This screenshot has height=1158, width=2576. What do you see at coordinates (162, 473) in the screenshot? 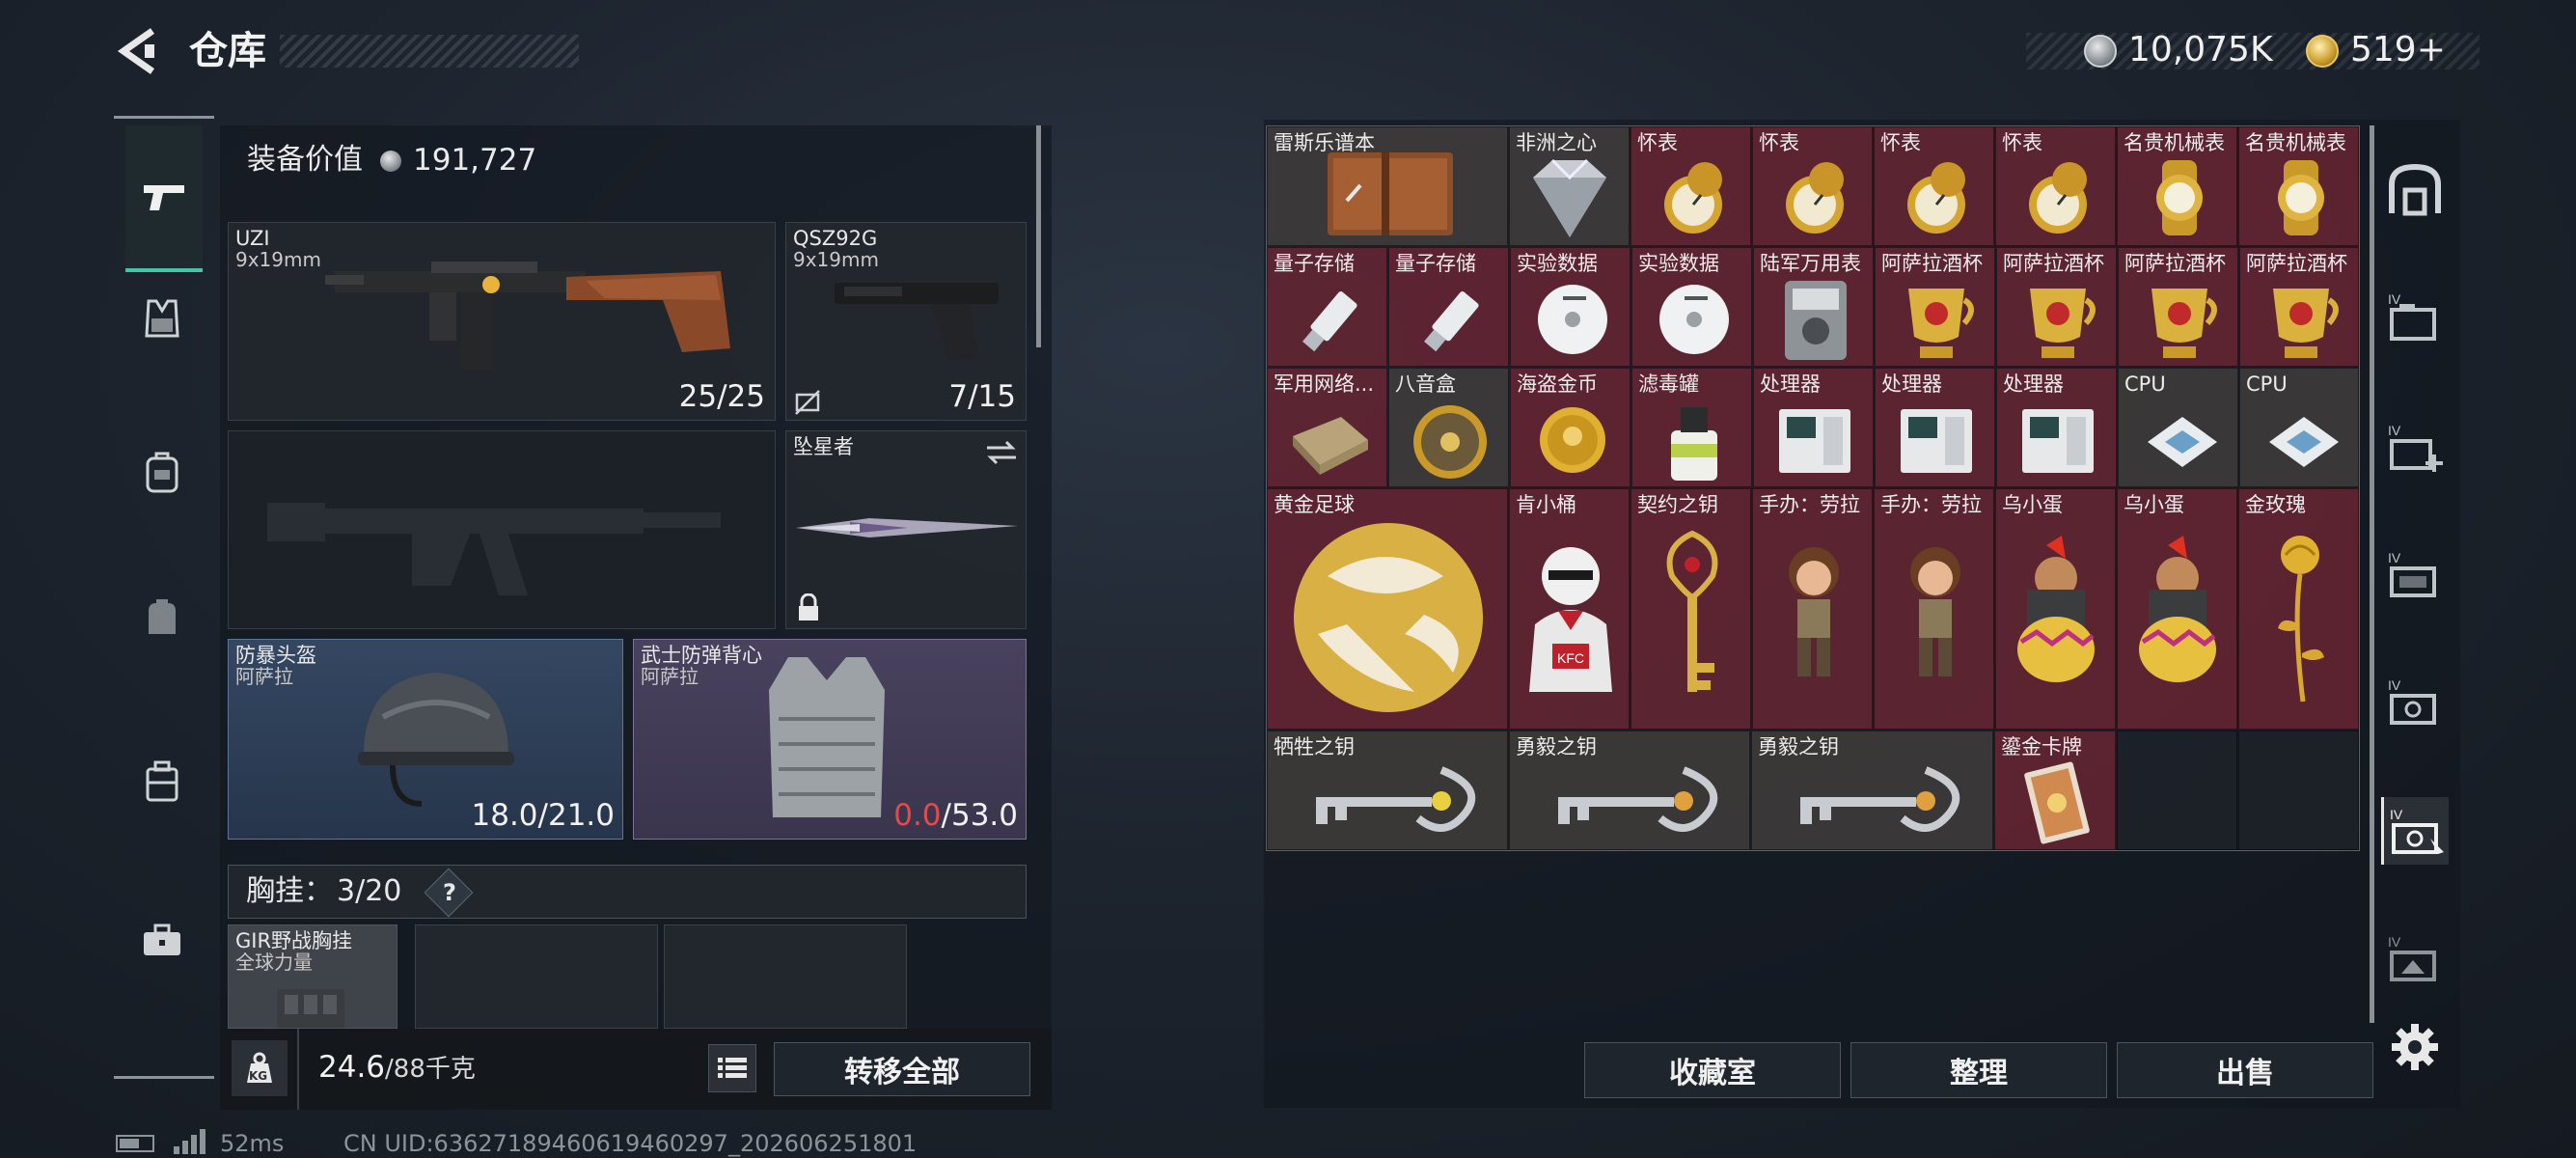
I see `nav-backpack-tab` at bounding box center [162, 473].